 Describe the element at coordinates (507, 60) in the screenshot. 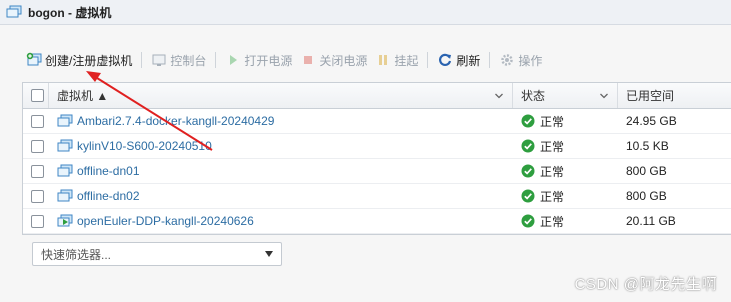

I see `gear-icon` at that location.